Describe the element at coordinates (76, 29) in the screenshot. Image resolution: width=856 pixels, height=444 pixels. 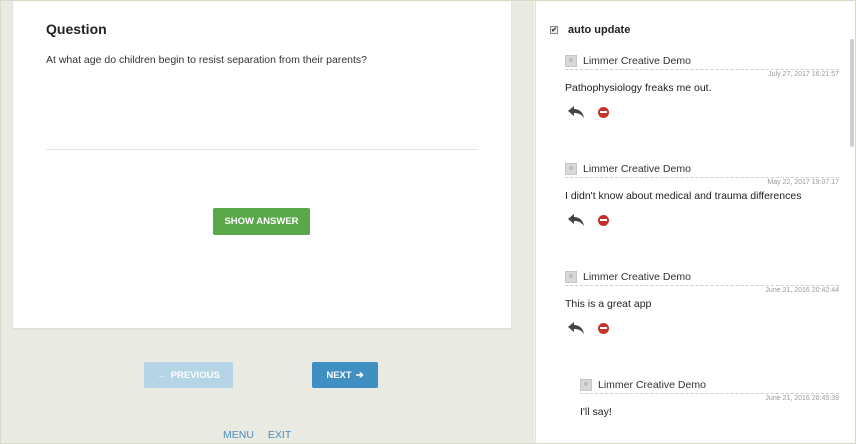
I see `question-heading: Question` at that location.